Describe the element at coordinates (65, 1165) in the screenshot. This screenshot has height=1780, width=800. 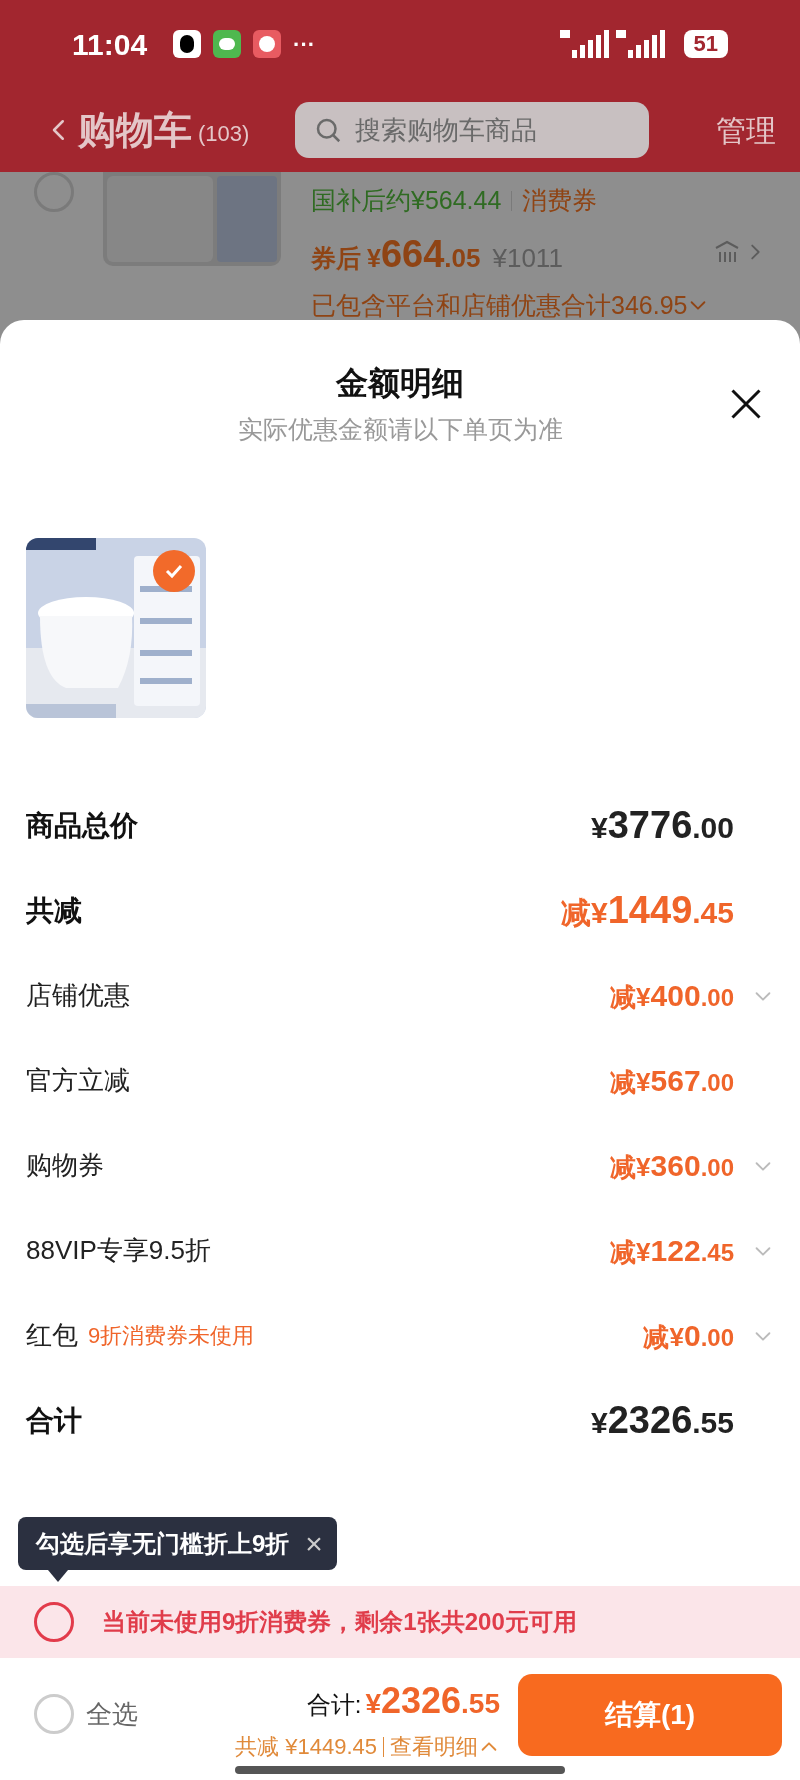
I see `row-label: 购物券` at that location.